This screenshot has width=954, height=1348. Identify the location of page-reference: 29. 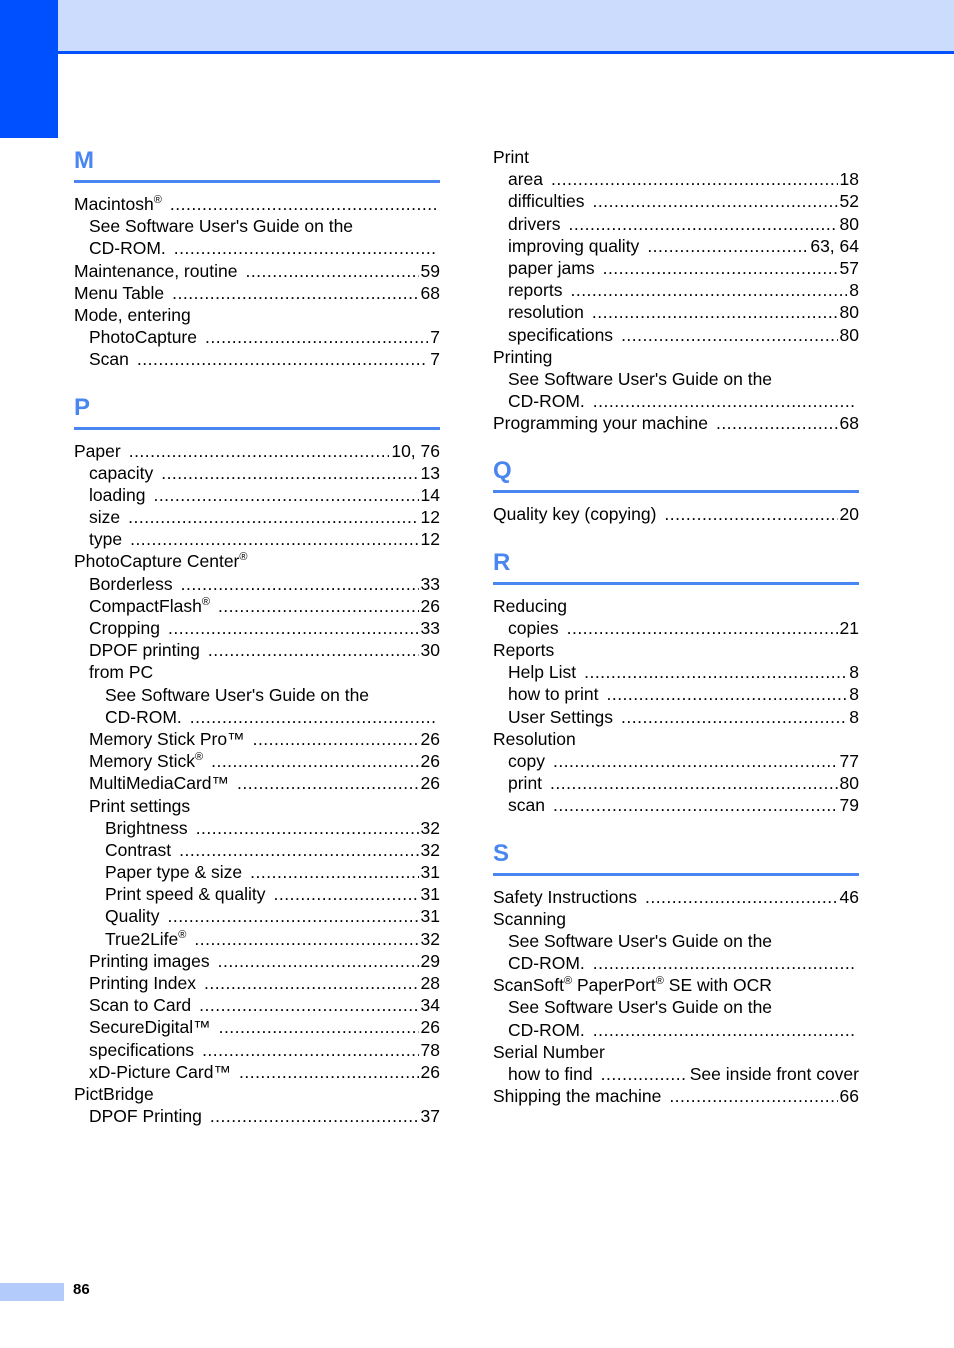
(430, 961).